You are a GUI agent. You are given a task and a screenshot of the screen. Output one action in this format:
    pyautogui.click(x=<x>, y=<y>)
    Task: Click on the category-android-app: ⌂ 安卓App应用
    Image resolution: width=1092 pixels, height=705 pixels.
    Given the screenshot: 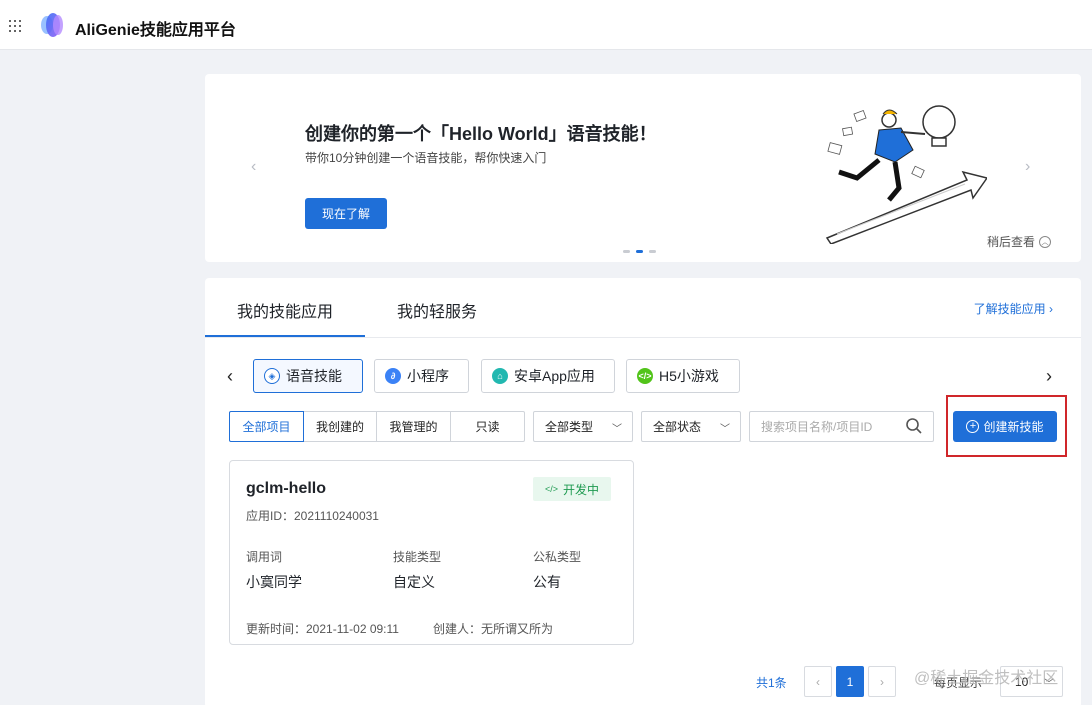 What is the action you would take?
    pyautogui.click(x=548, y=376)
    